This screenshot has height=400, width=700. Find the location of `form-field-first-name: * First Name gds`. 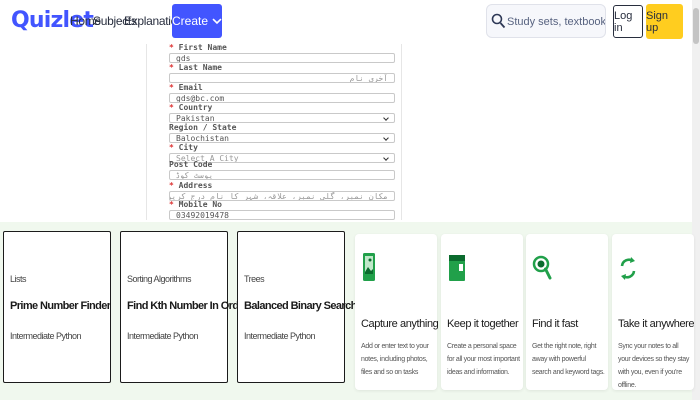

form-field-first-name: * First Name gds is located at coordinates (282, 53).